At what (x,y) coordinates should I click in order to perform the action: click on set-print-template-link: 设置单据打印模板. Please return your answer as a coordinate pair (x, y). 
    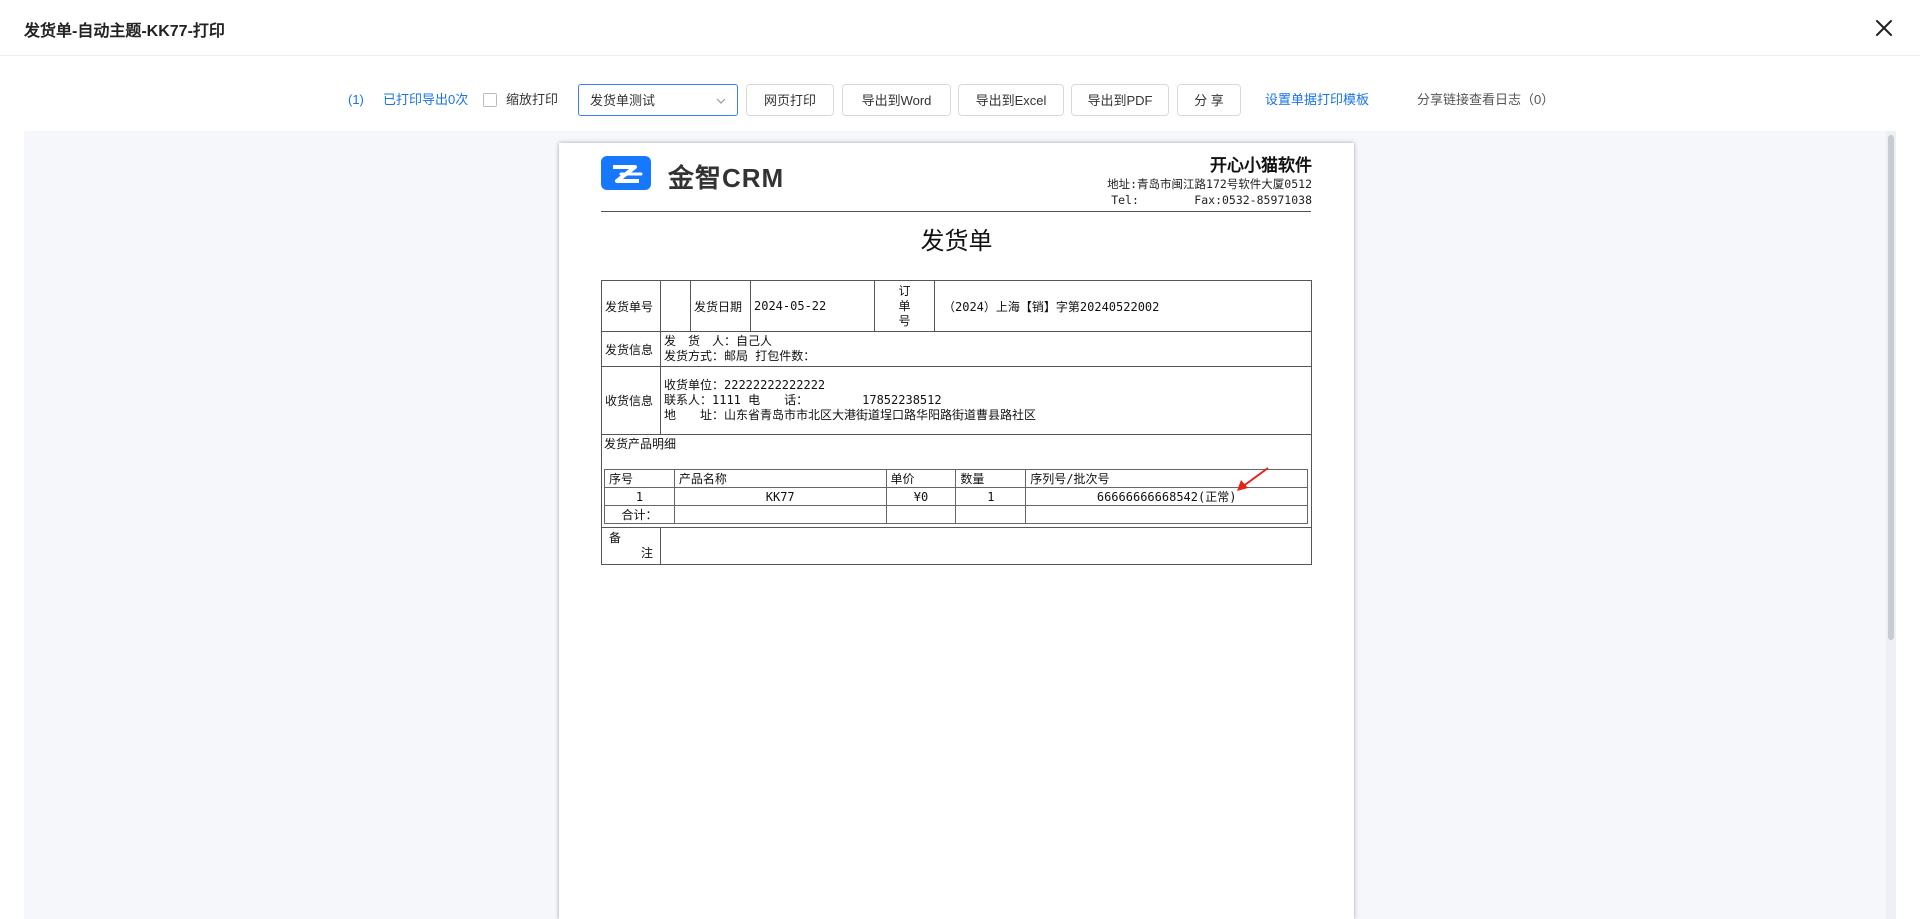
    Looking at the image, I should click on (1317, 100).